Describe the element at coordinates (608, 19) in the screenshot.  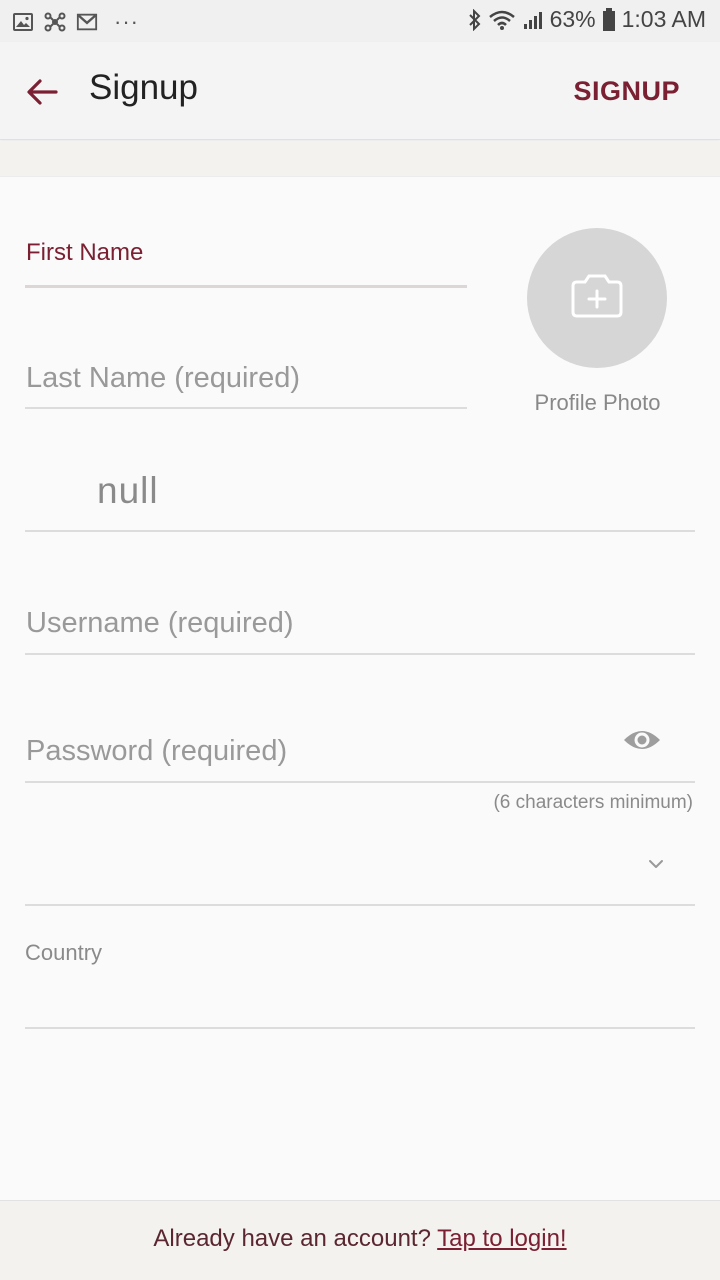
I see `battery-icon` at that location.